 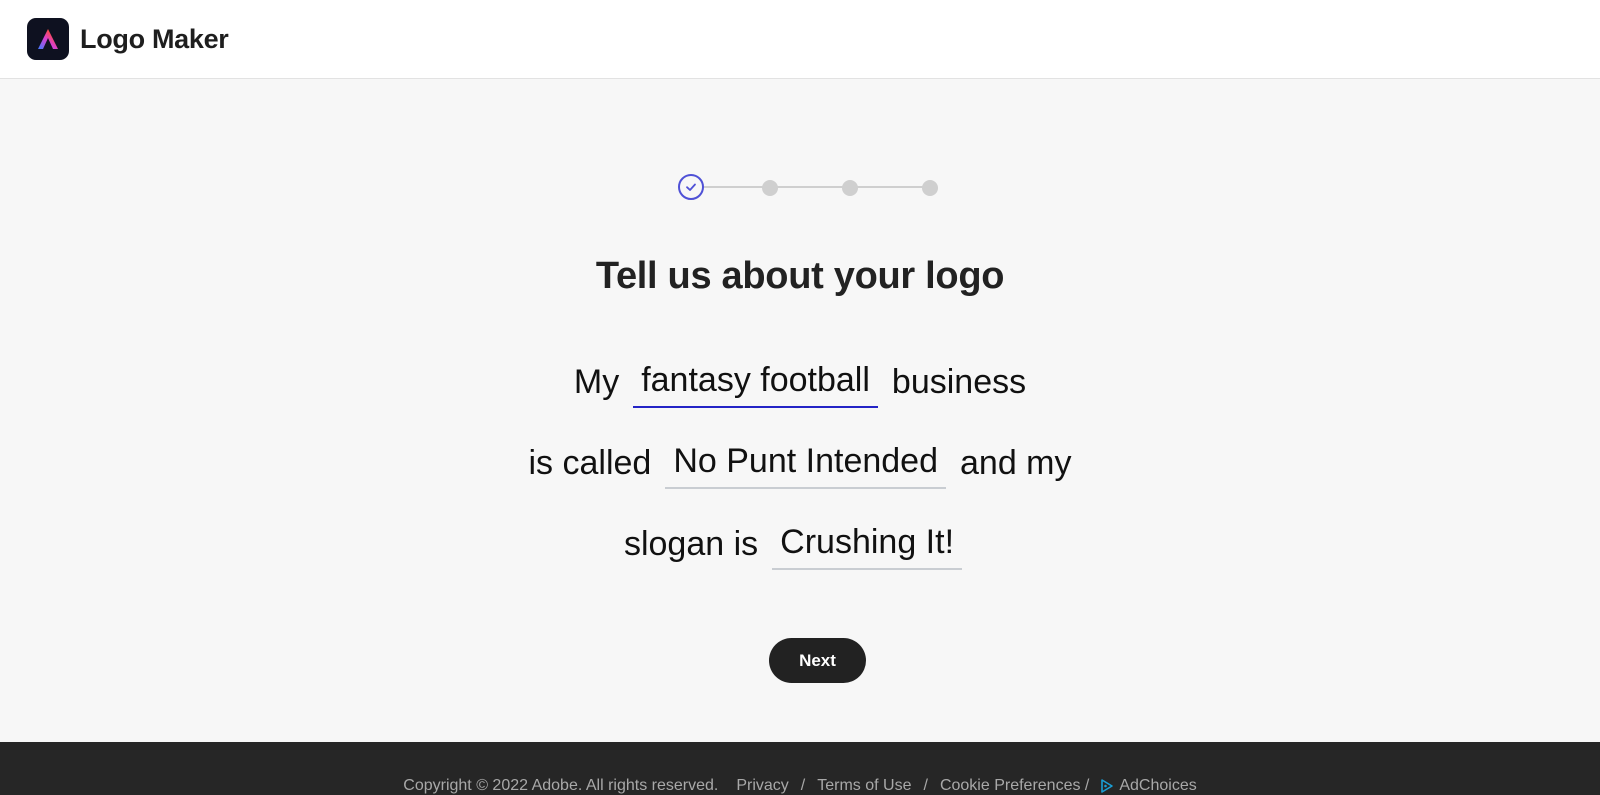 What do you see at coordinates (1014, 786) in the screenshot?
I see `cookie-preferences-link: Cookie Preferences /` at bounding box center [1014, 786].